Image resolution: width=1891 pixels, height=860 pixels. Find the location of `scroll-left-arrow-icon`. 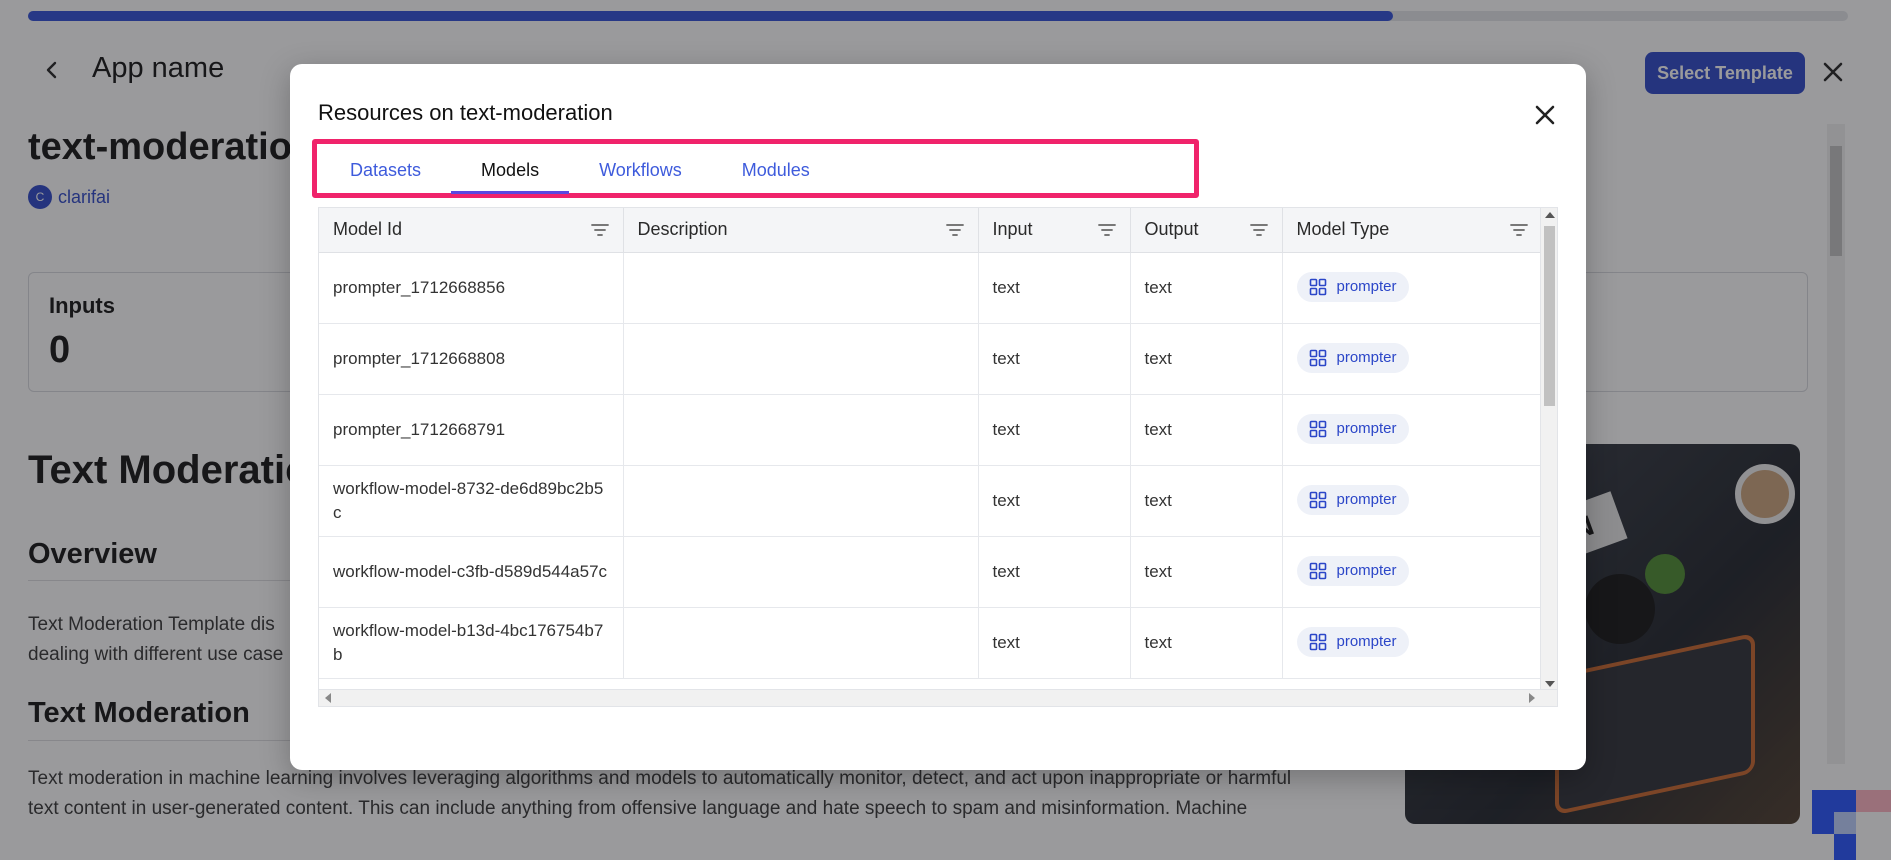

scroll-left-arrow-icon is located at coordinates (328, 698).